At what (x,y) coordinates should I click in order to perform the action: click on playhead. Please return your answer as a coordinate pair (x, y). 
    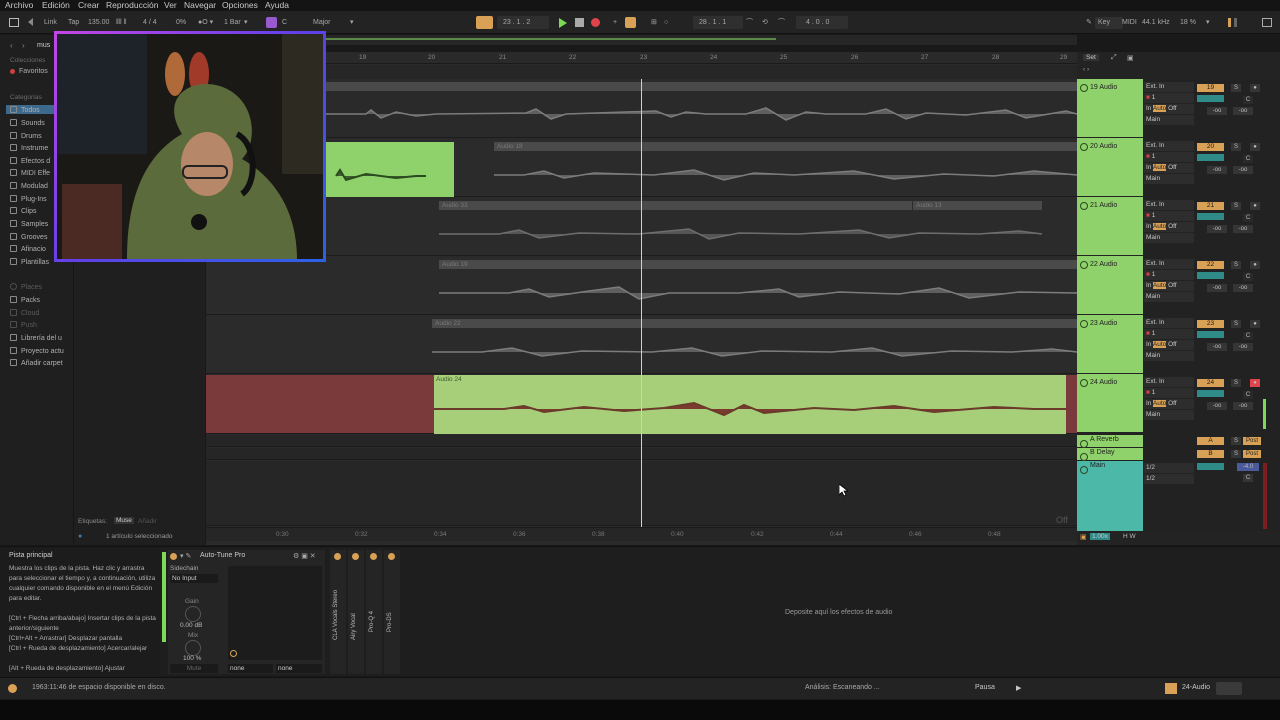
    Looking at the image, I should click on (641, 304).